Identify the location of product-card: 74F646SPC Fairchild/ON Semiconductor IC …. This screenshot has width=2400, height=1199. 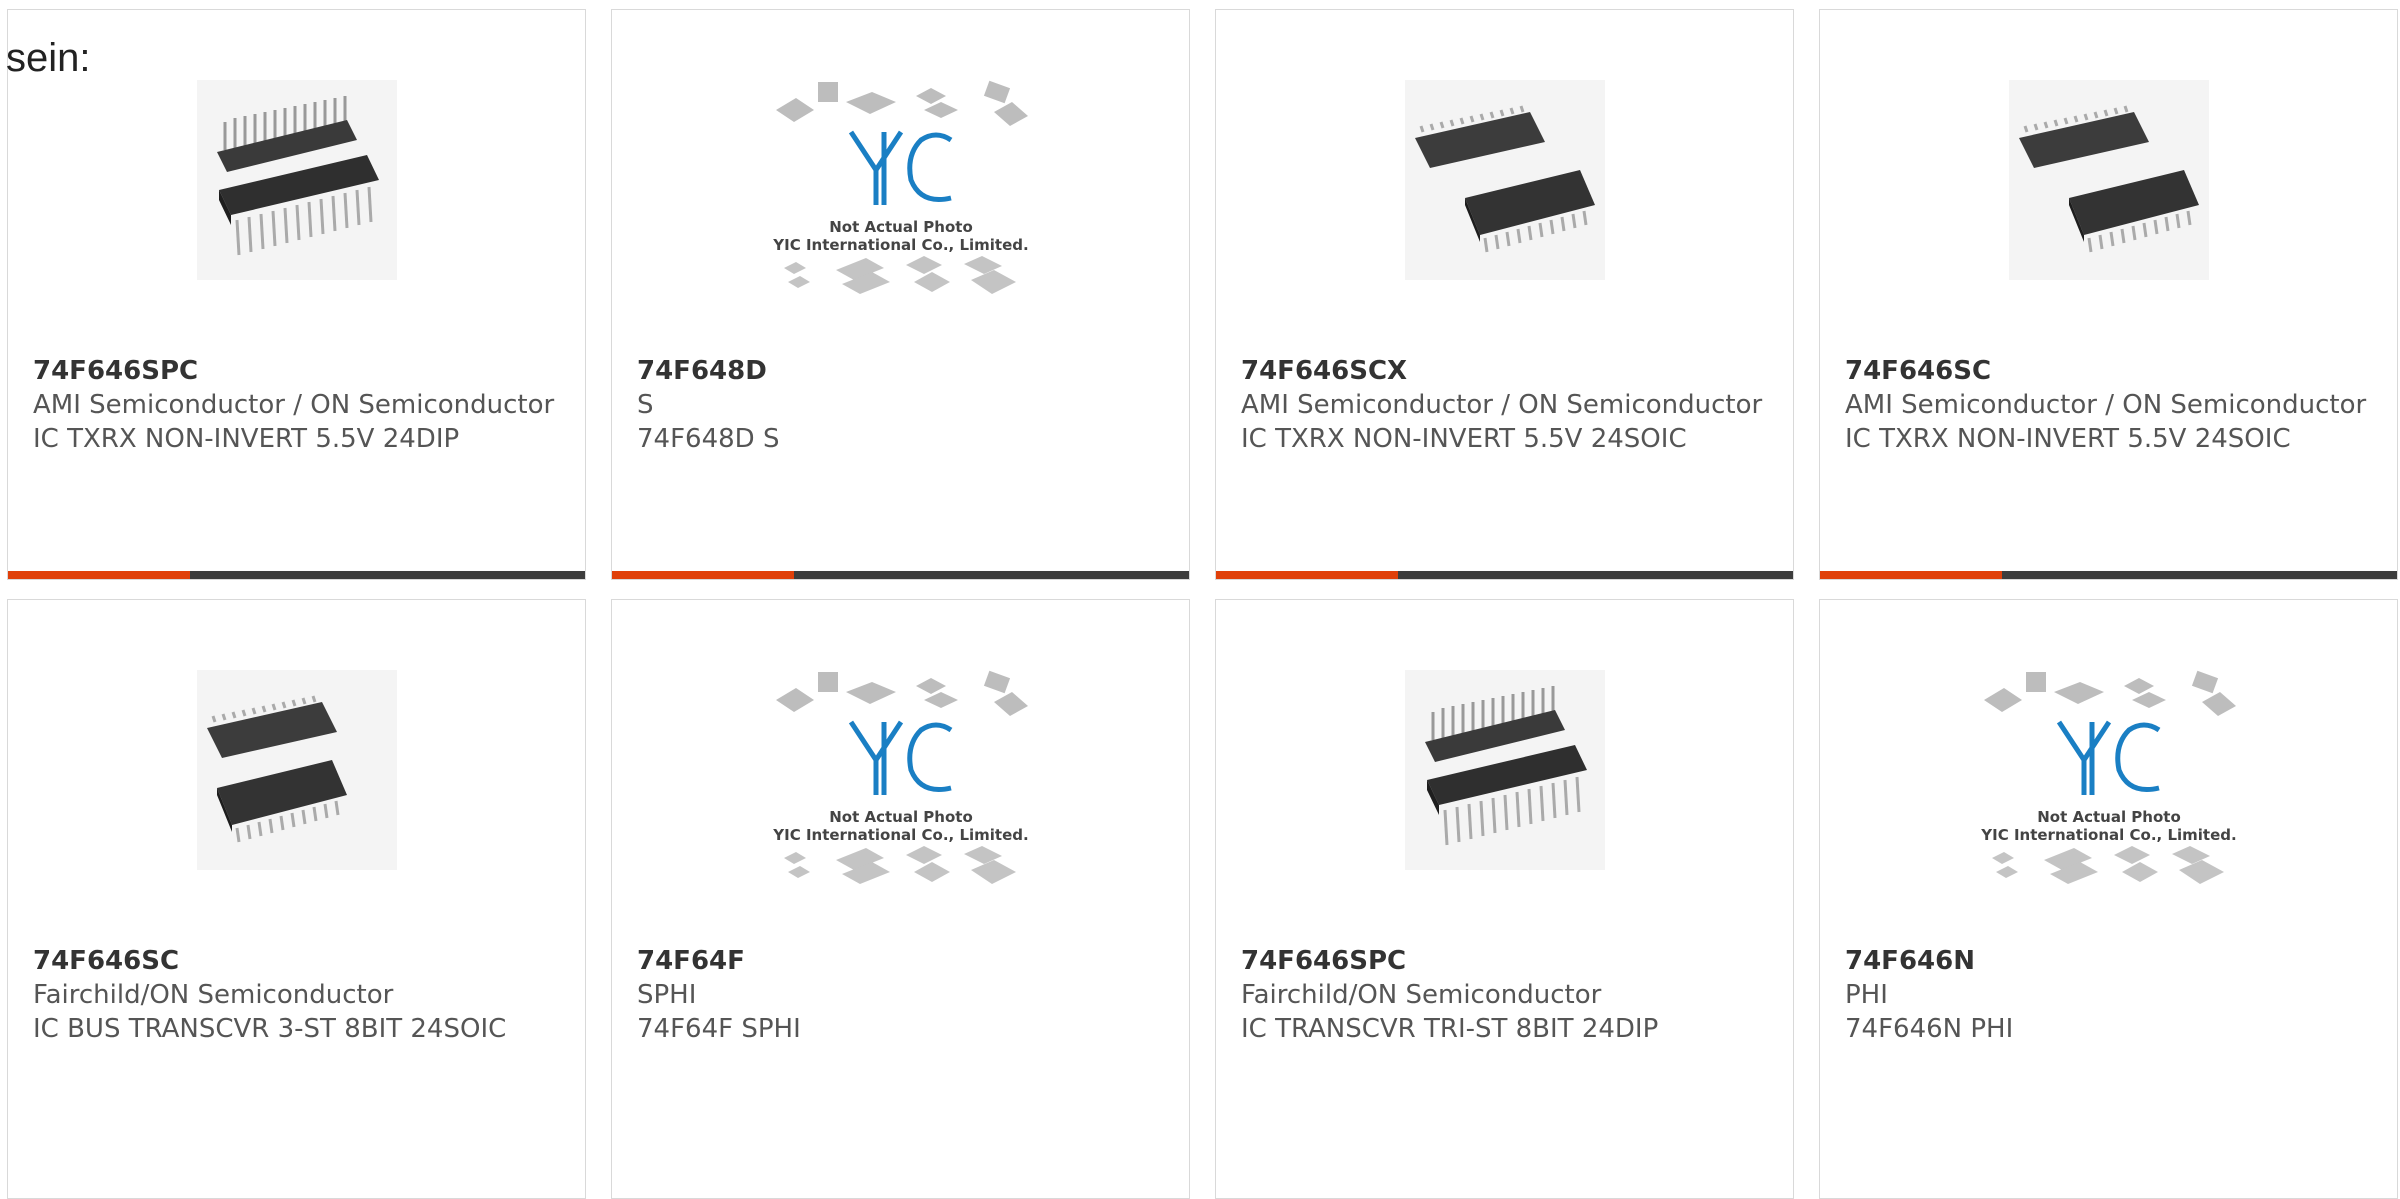
(1504, 899).